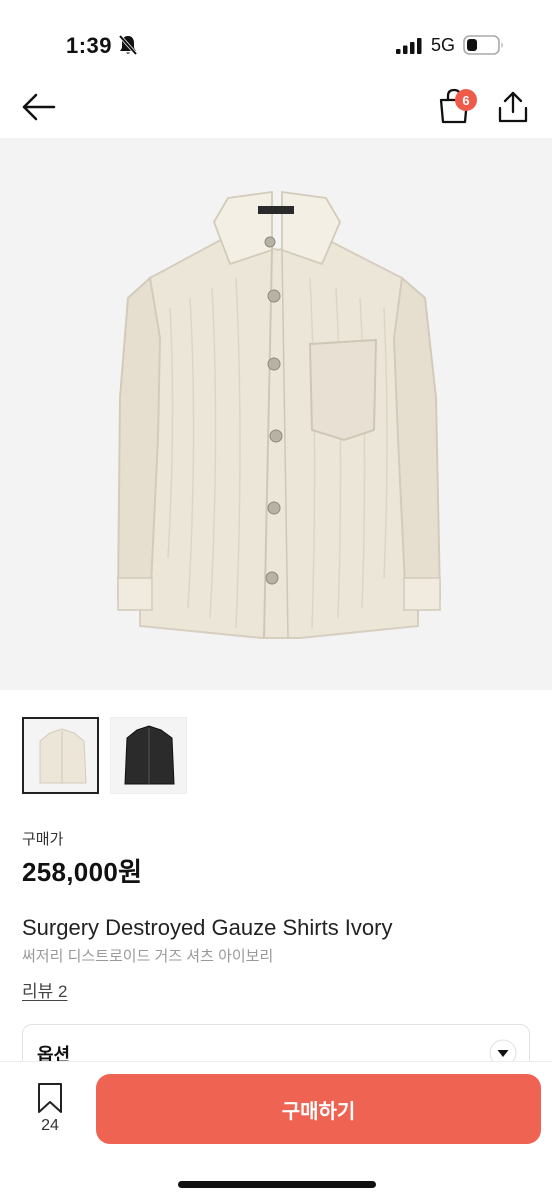  I want to click on status-bar: 1:39 5G, so click(276, 40).